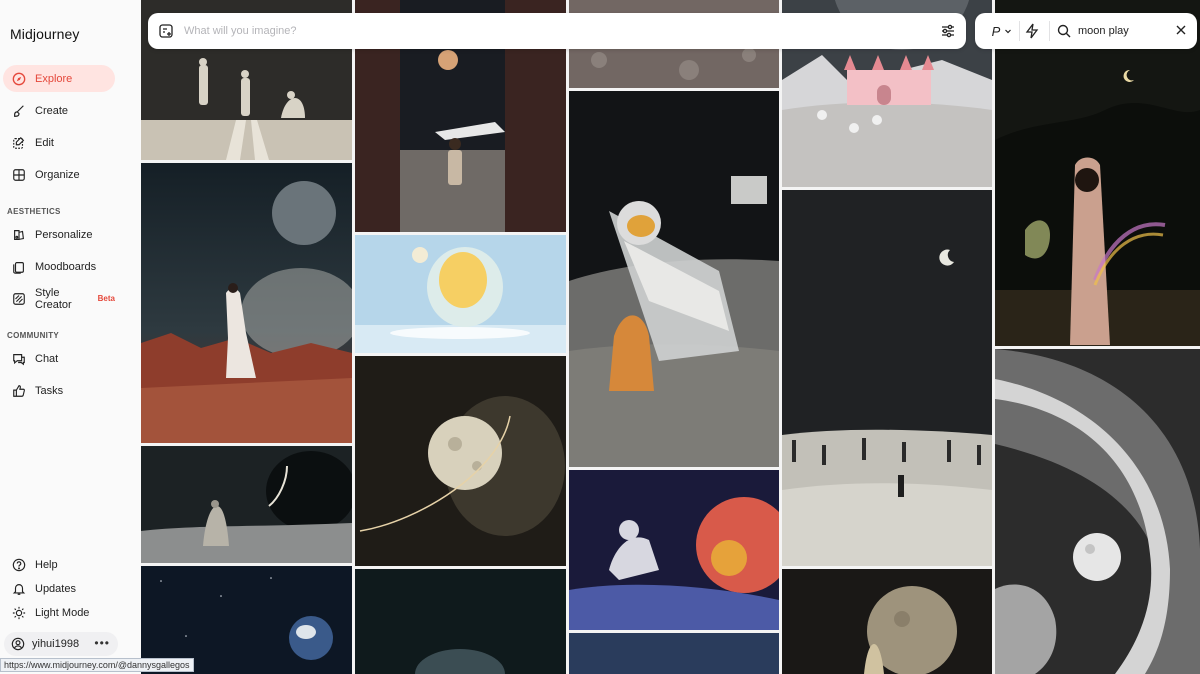 This screenshot has height=674, width=1200. I want to click on sidebar-item-light-mode: Light Mode, so click(59, 612).